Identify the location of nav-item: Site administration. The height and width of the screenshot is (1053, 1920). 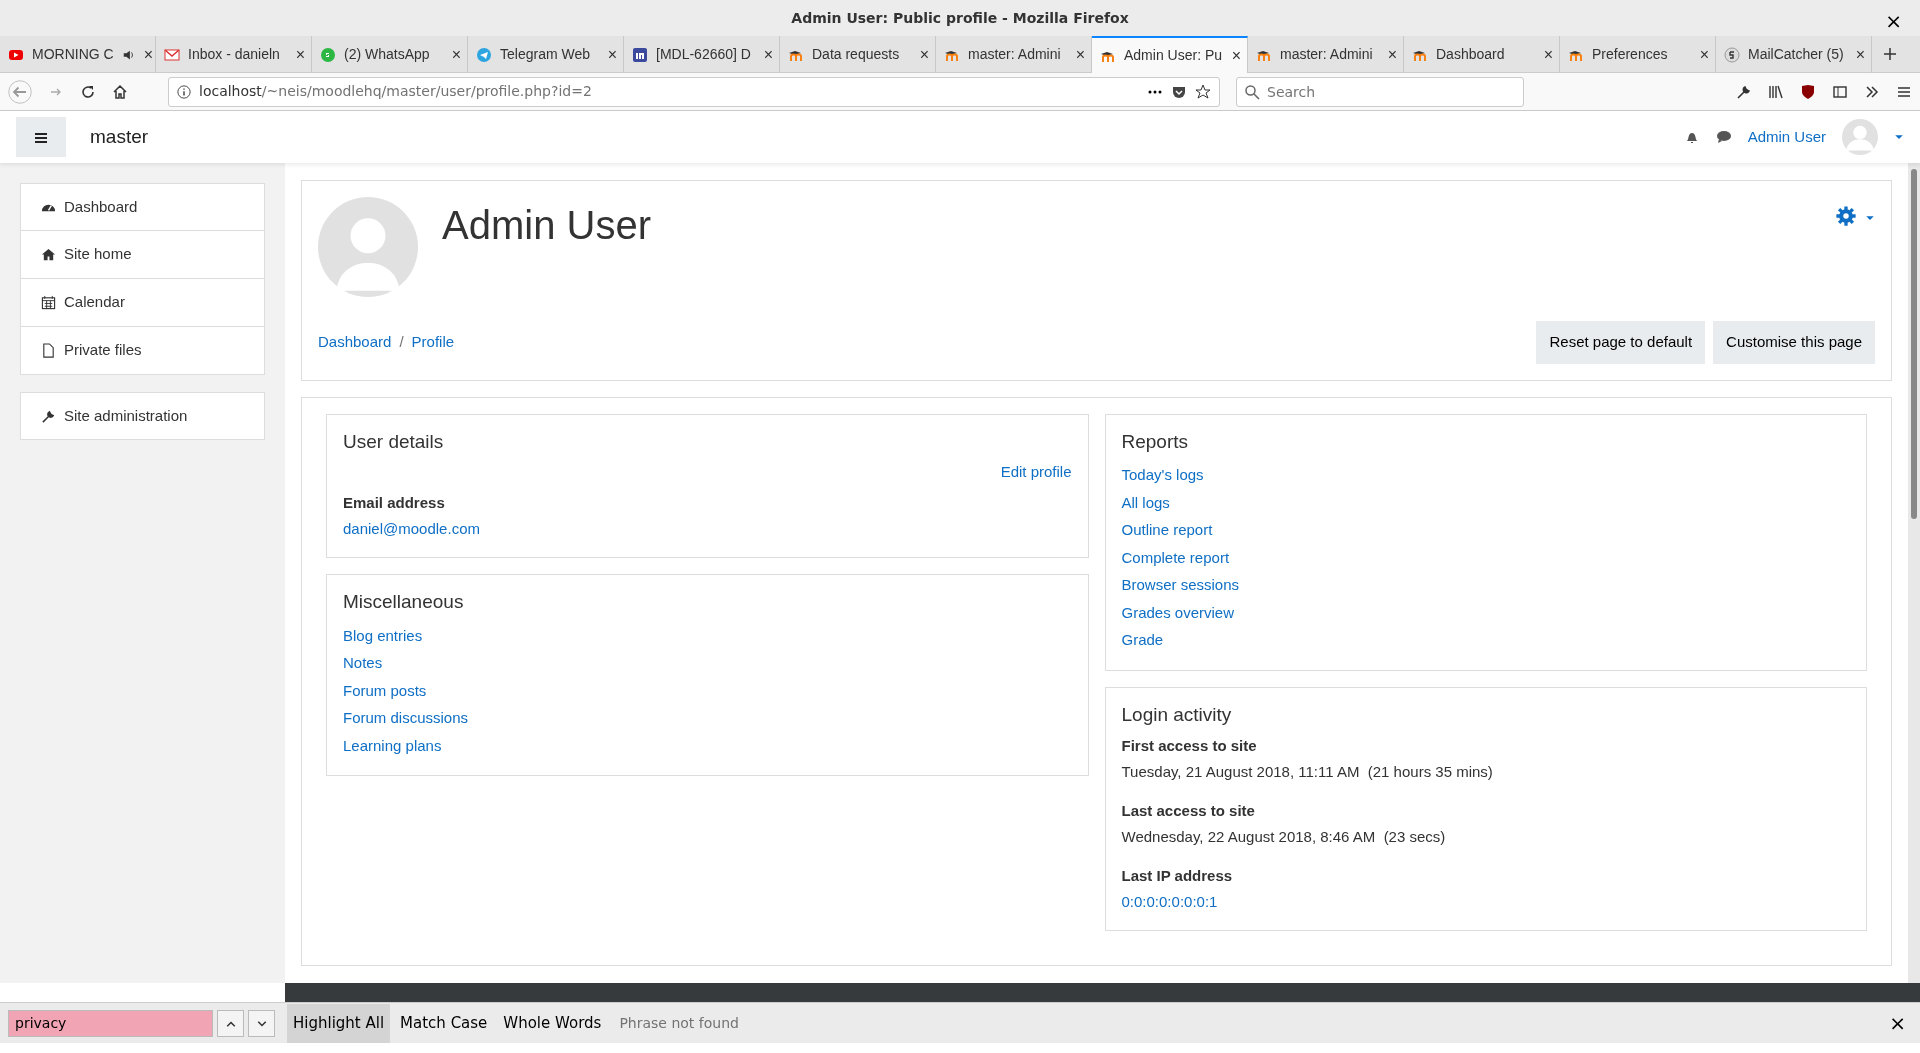
(142, 416).